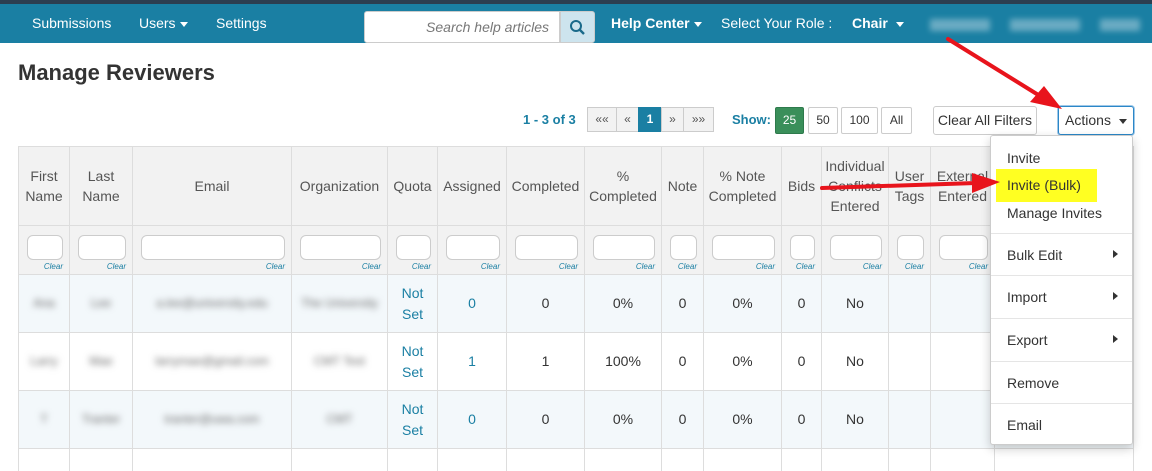 This screenshot has width=1152, height=471. What do you see at coordinates (212, 304) in the screenshot?
I see `table-cell: a.lee@university.edu` at bounding box center [212, 304].